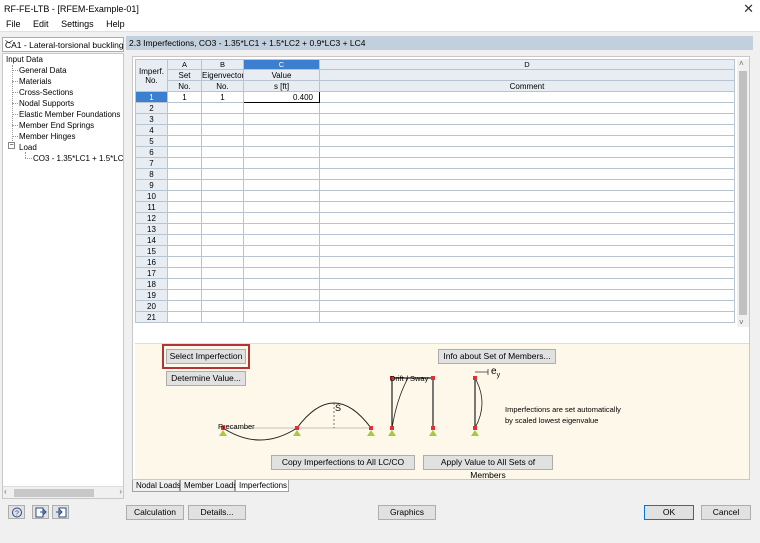  What do you see at coordinates (63, 492) in the screenshot?
I see `tree-horizontal-scrollbar: ‹ ›` at bounding box center [63, 492].